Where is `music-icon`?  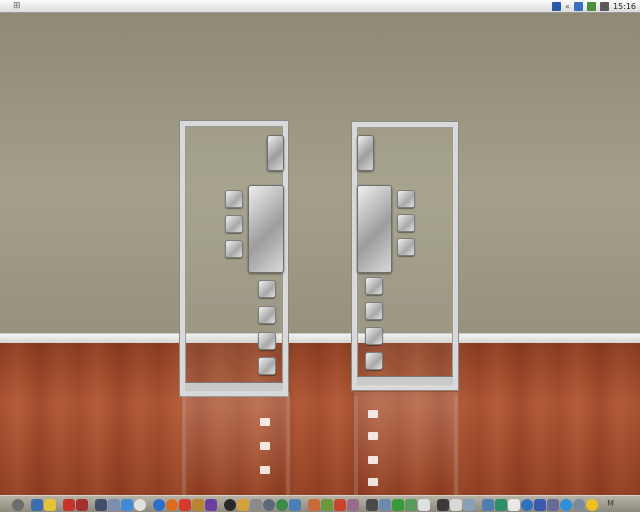
music-icon is located at coordinates (411, 504).